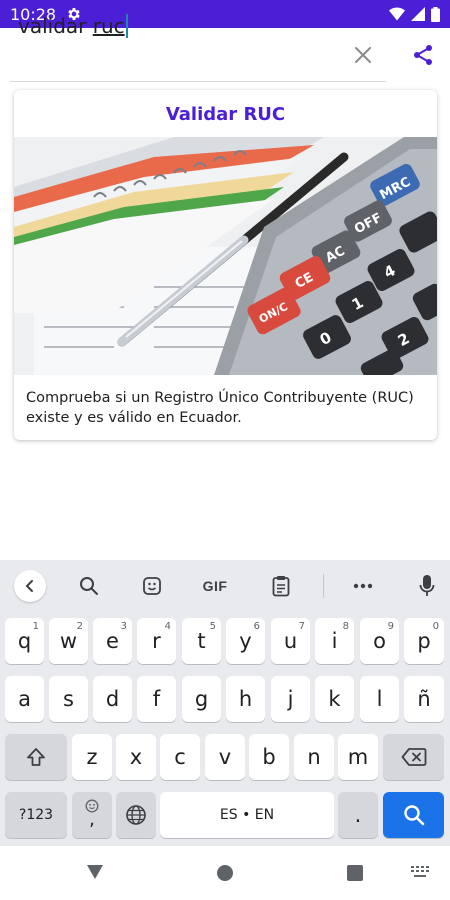 The image size is (450, 900). I want to click on toolbar-gif-button: GIF, so click(215, 586).